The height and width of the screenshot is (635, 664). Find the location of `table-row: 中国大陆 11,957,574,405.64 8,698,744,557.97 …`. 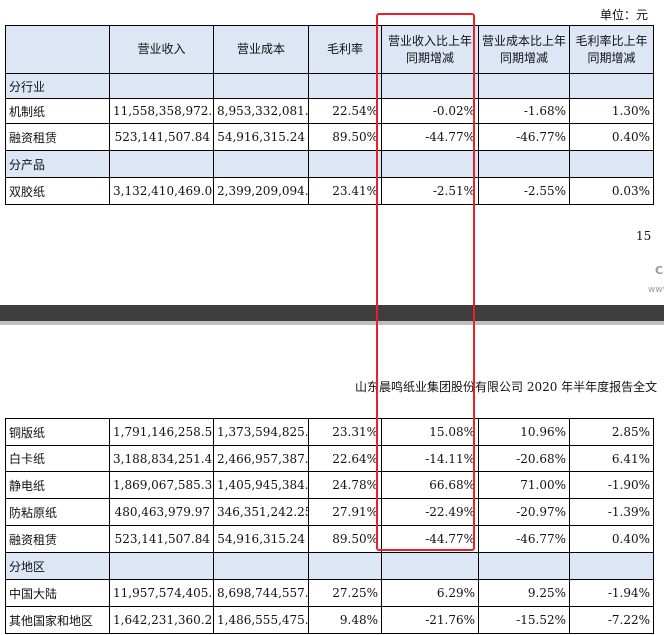

table-row: 中国大陆 11,957,574,405.64 8,698,744,557.97 … is located at coordinates (329, 593).